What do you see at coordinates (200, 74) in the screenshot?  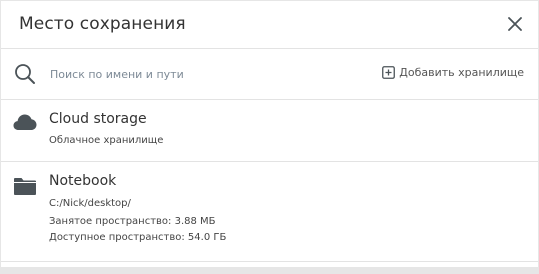 I see `search-input` at bounding box center [200, 74].